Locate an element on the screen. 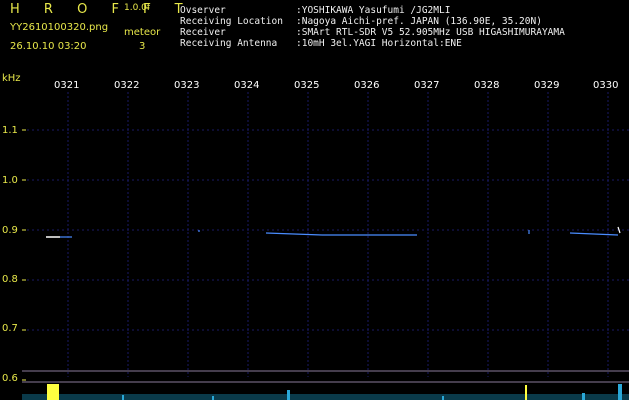  app-brand: H R O F F T is located at coordinates (101, 9).